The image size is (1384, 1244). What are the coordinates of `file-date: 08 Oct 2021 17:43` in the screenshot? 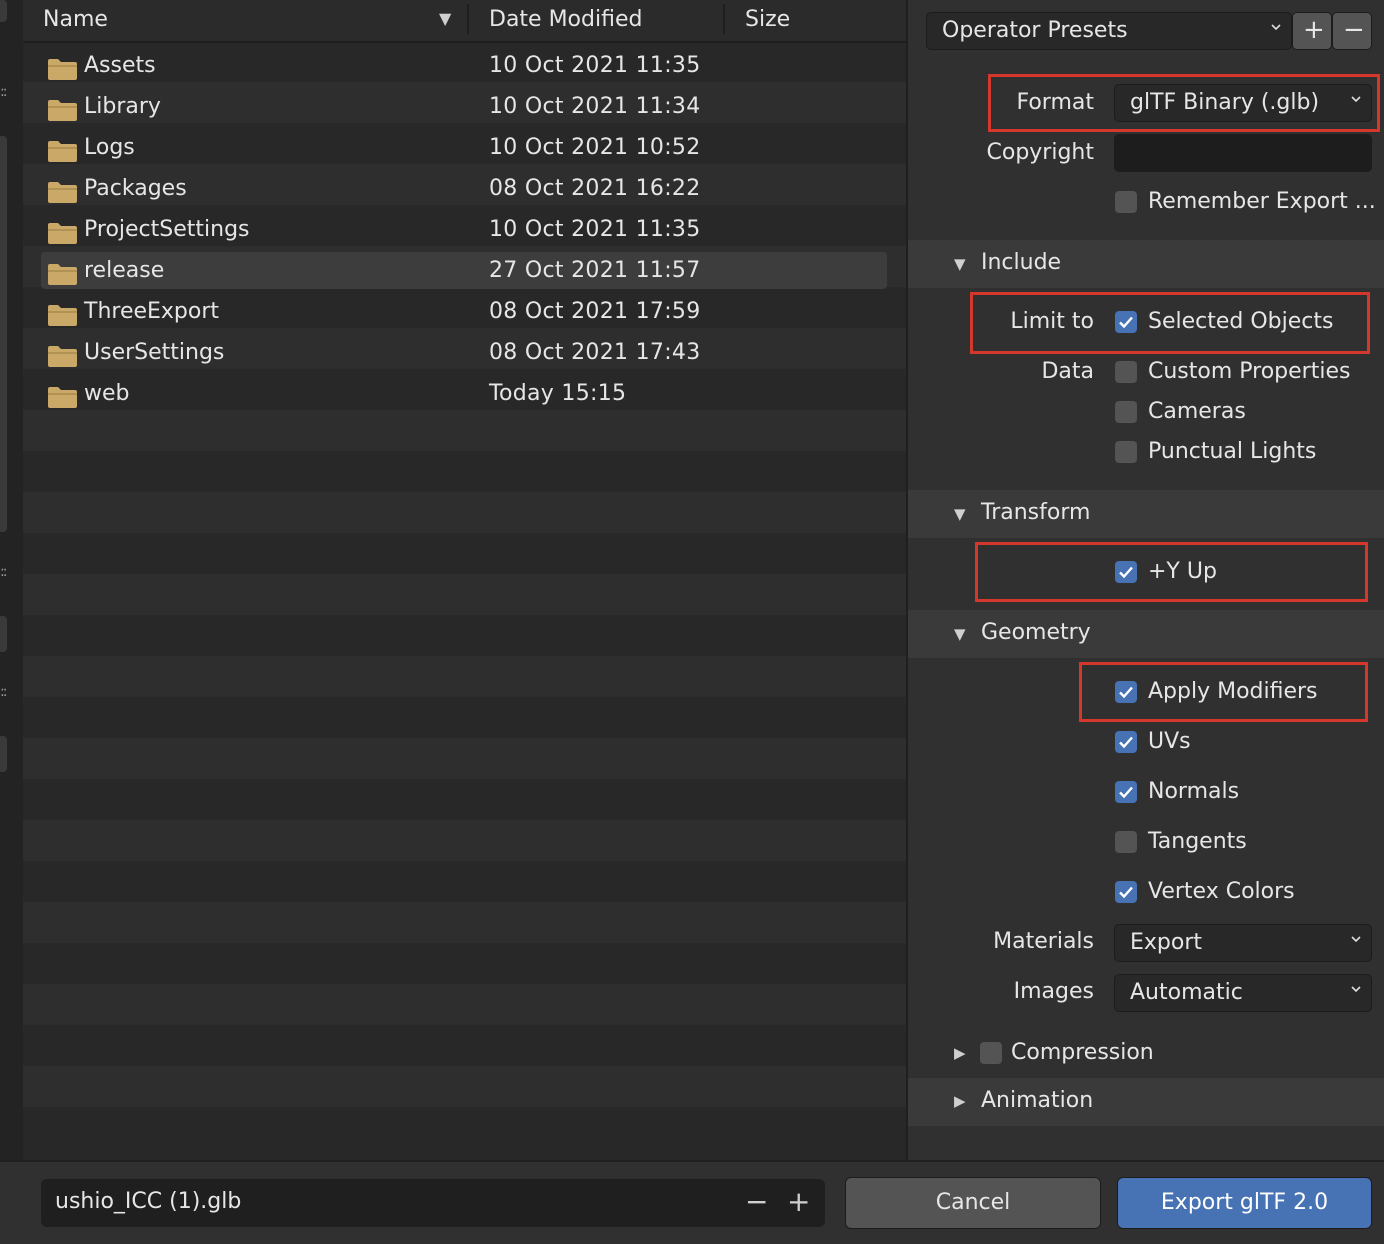 It's located at (595, 352).